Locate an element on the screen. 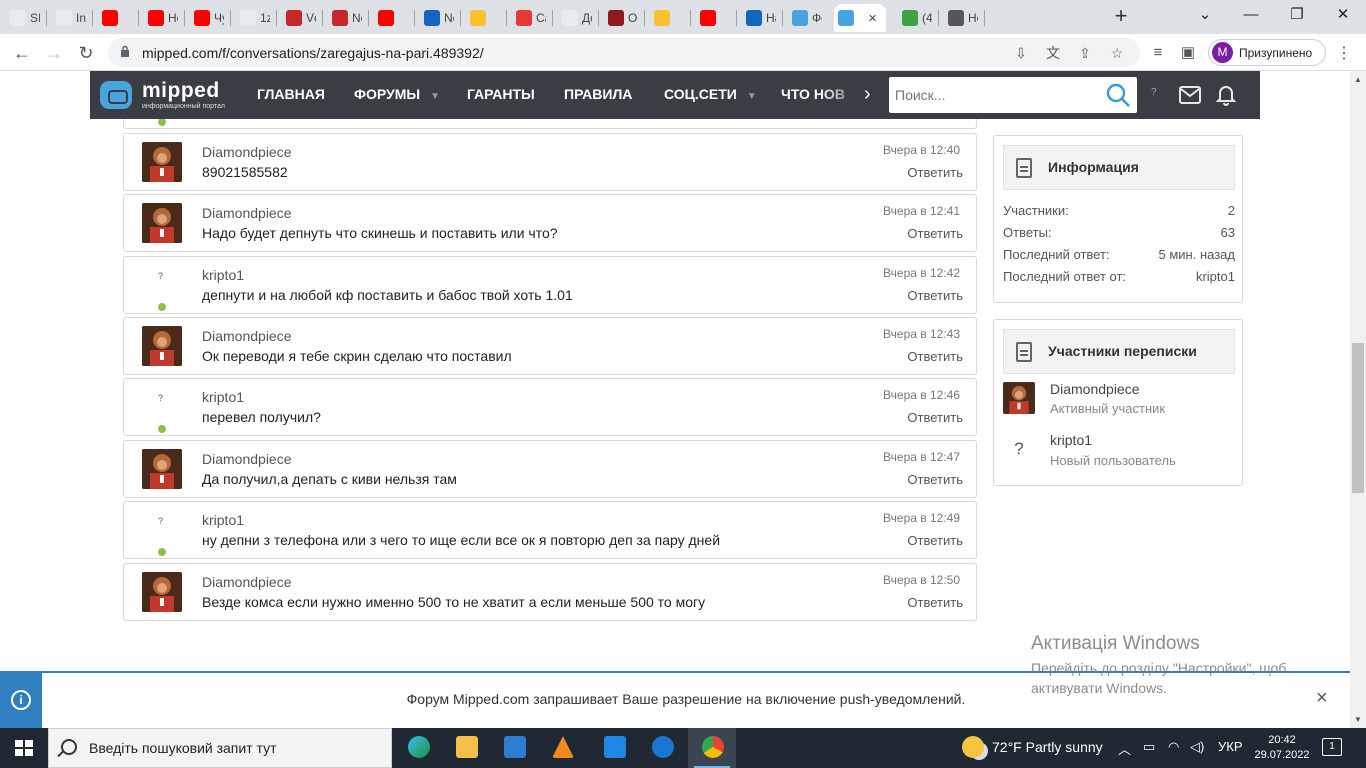 This screenshot has height=768, width=1366. browser-tab: Чу is located at coordinates (207, 18).